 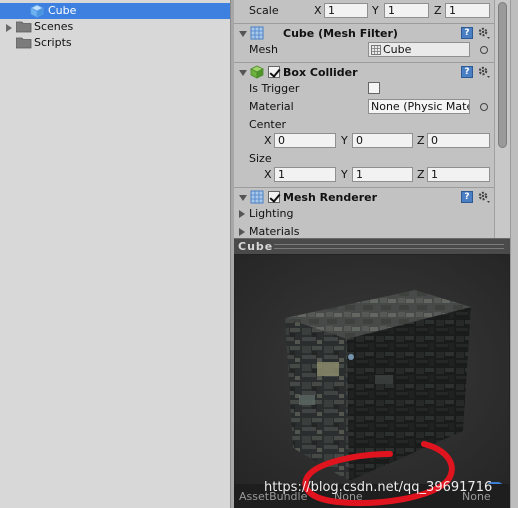 What do you see at coordinates (274, 231) in the screenshot?
I see `materials-foldout: Materials` at bounding box center [274, 231].